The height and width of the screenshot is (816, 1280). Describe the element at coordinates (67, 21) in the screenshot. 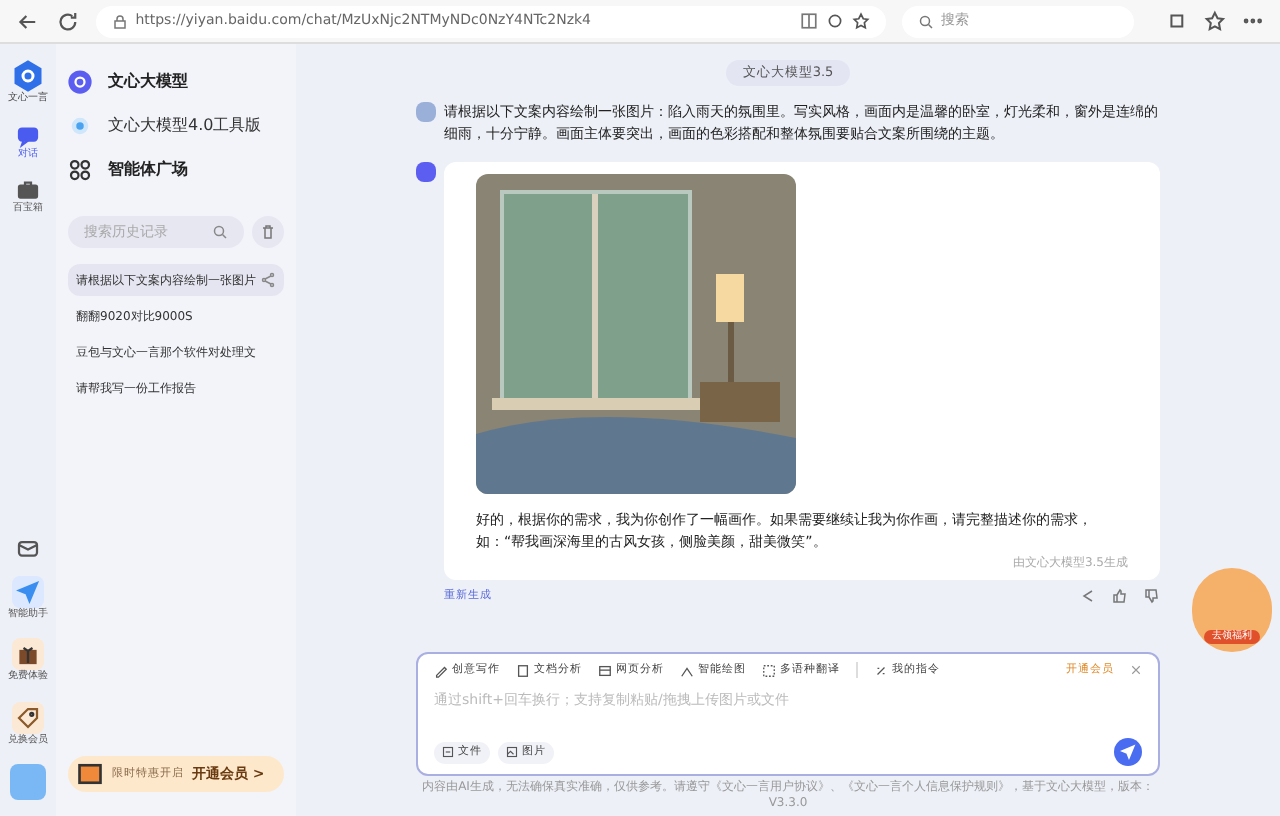

I see `reload-icon` at that location.